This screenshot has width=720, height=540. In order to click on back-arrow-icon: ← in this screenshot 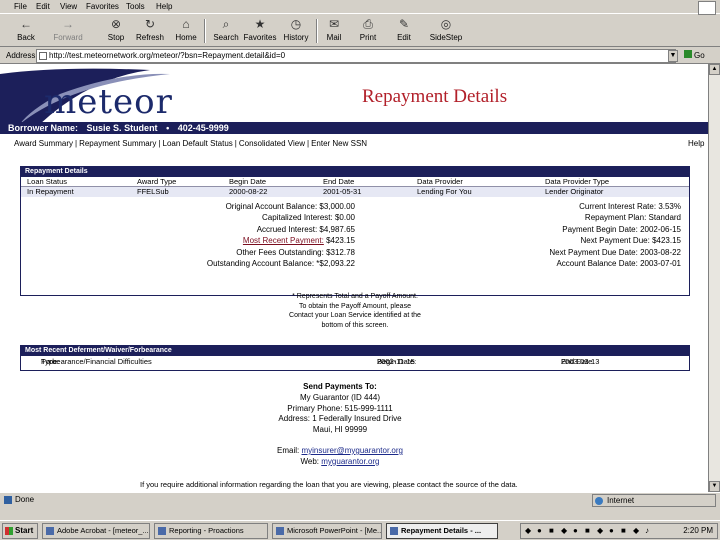, I will do `click(26, 24)`.